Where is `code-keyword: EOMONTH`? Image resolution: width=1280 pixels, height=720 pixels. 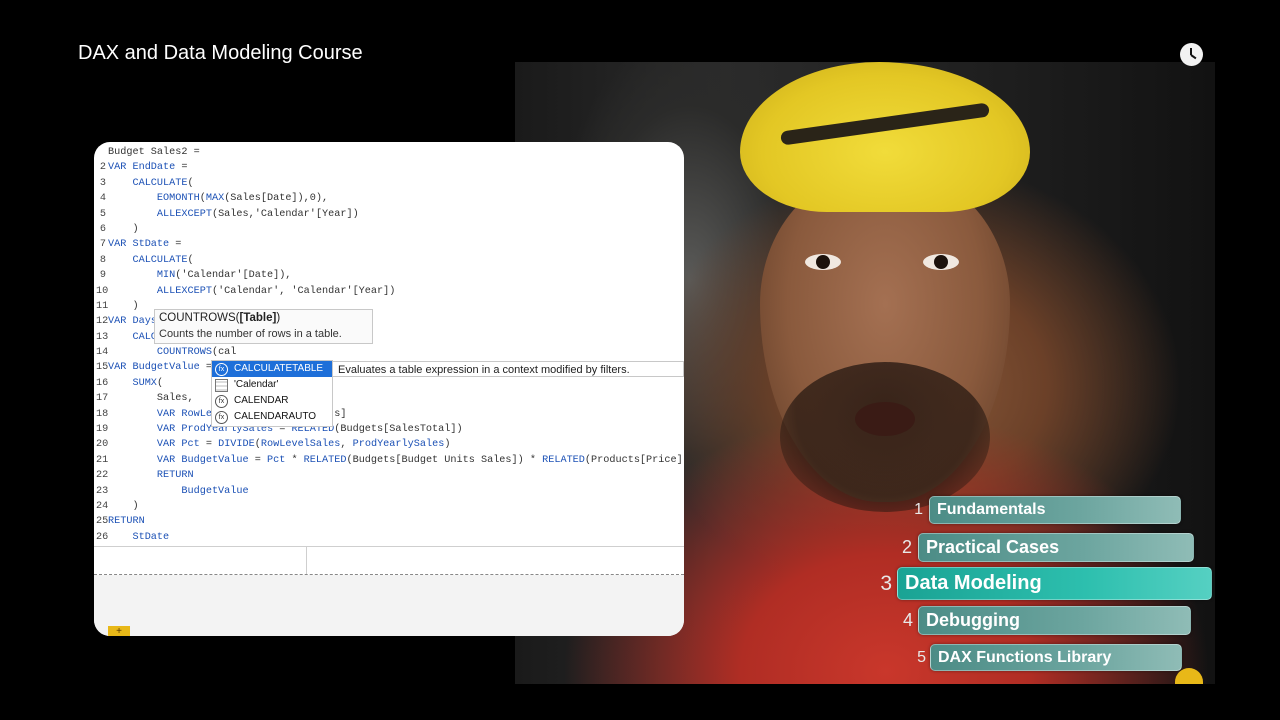 code-keyword: EOMONTH is located at coordinates (178, 199).